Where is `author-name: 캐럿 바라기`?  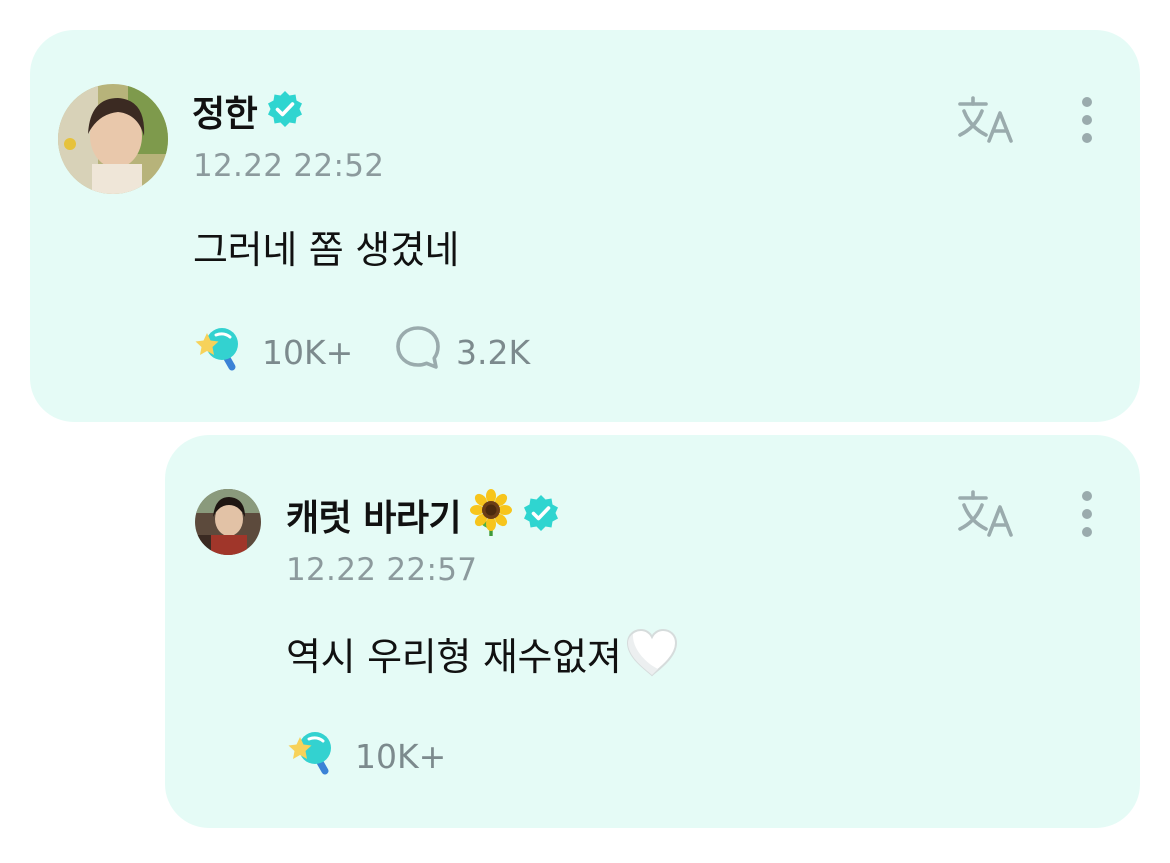 author-name: 캐럿 바라기 is located at coordinates (374, 515).